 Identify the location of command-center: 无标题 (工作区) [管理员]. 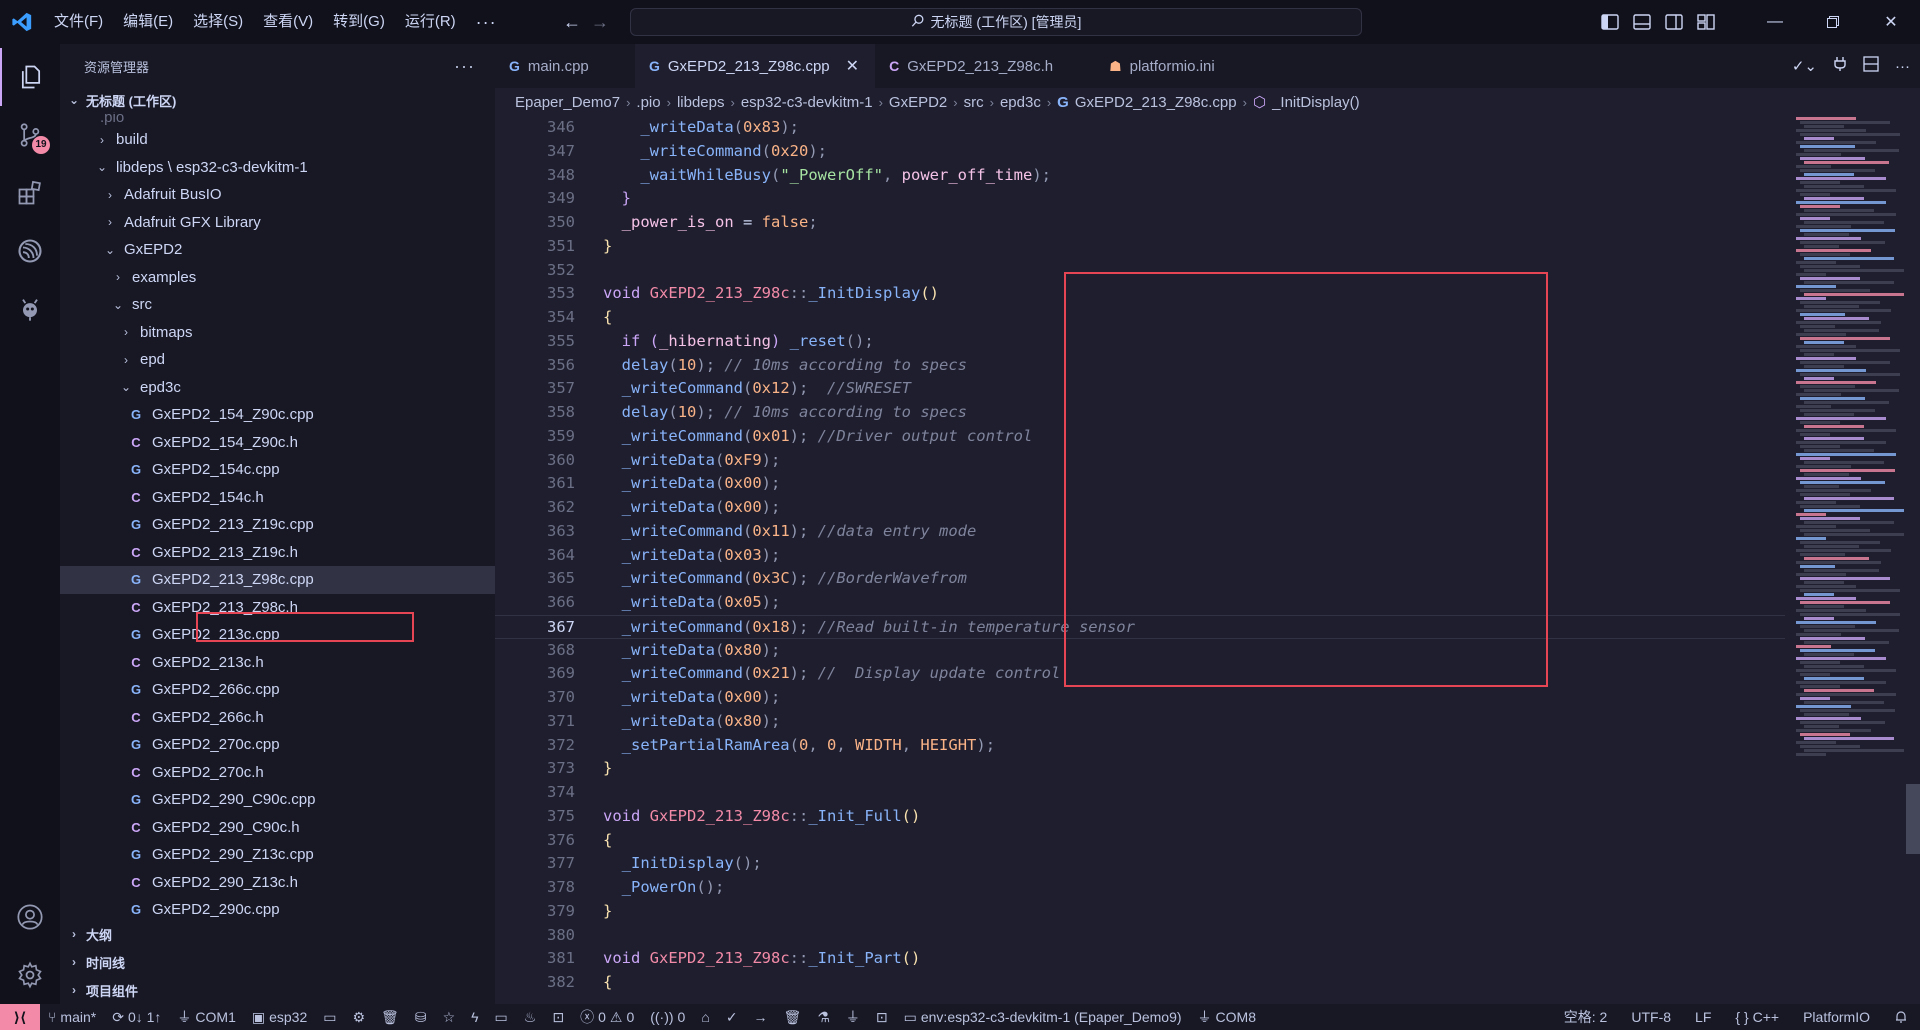
(996, 22).